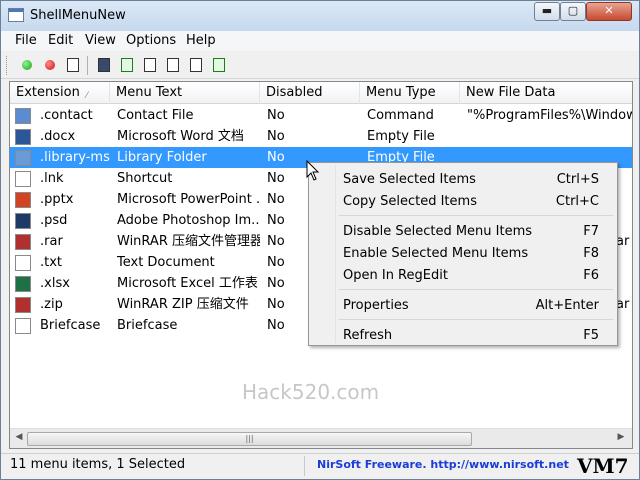 The height and width of the screenshot is (480, 640). I want to click on watermark: Hack520.com, so click(311, 392).